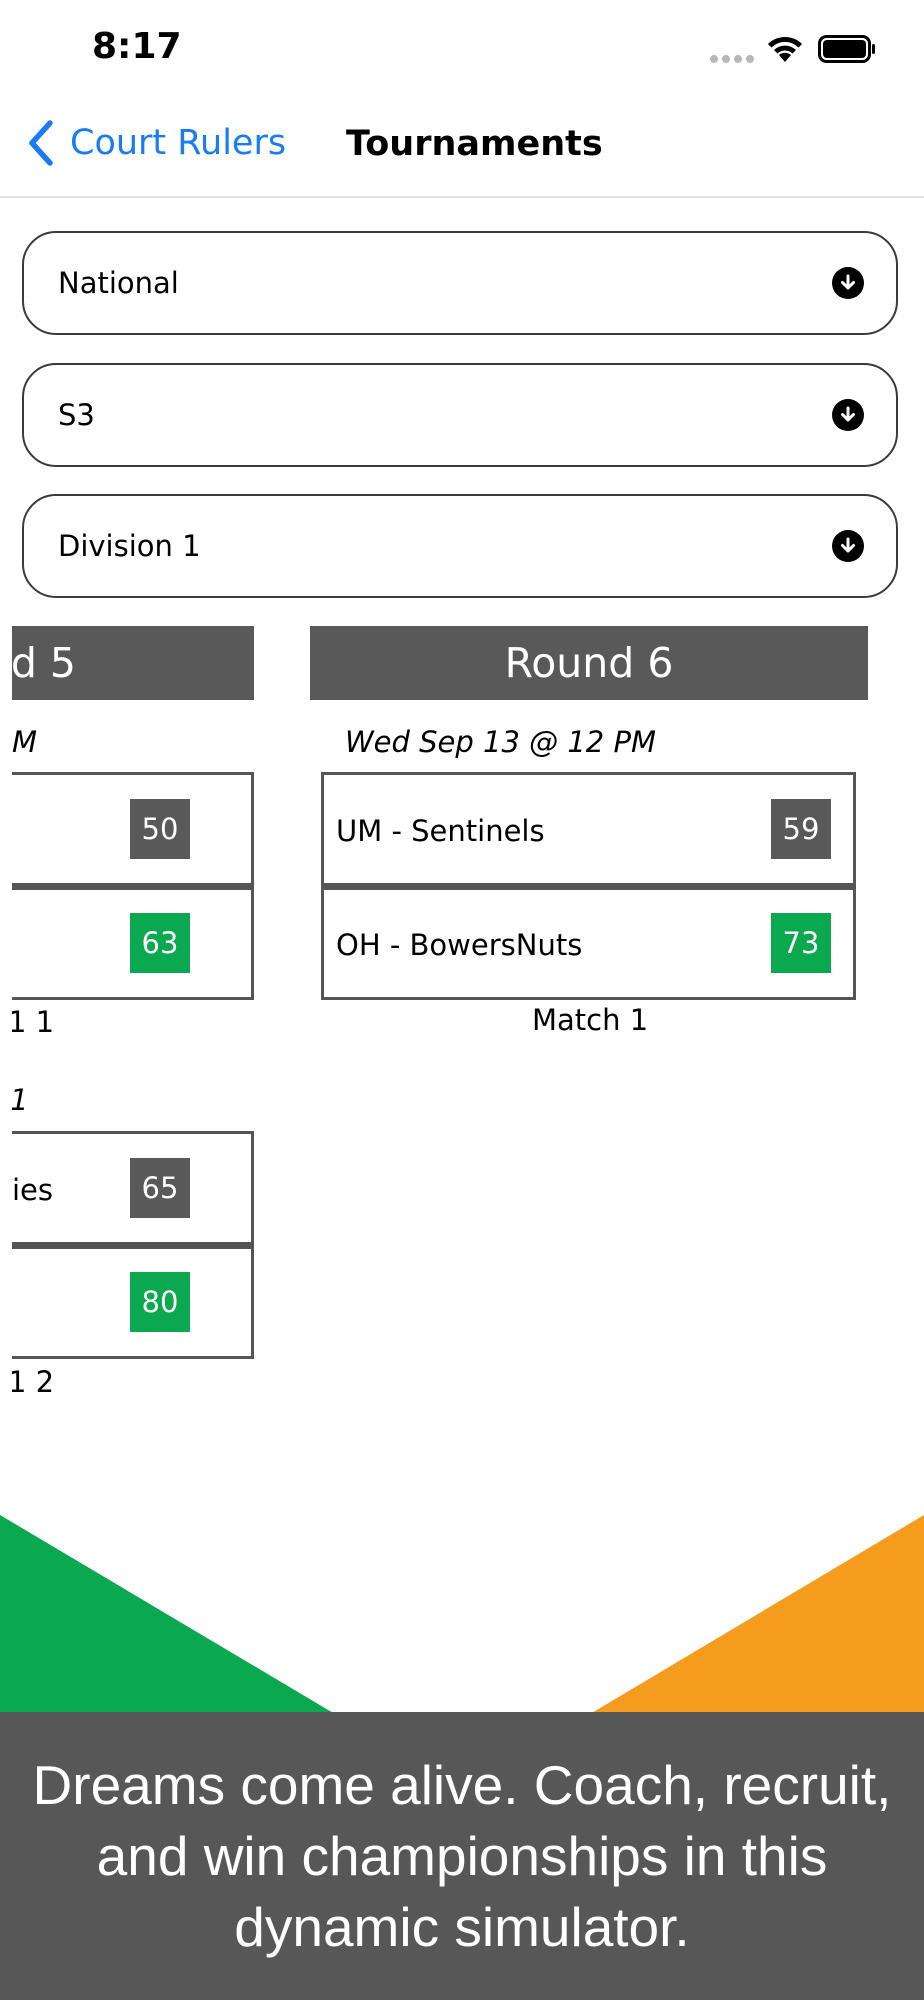  I want to click on team-name: OH - BowersNuts, so click(459, 944).